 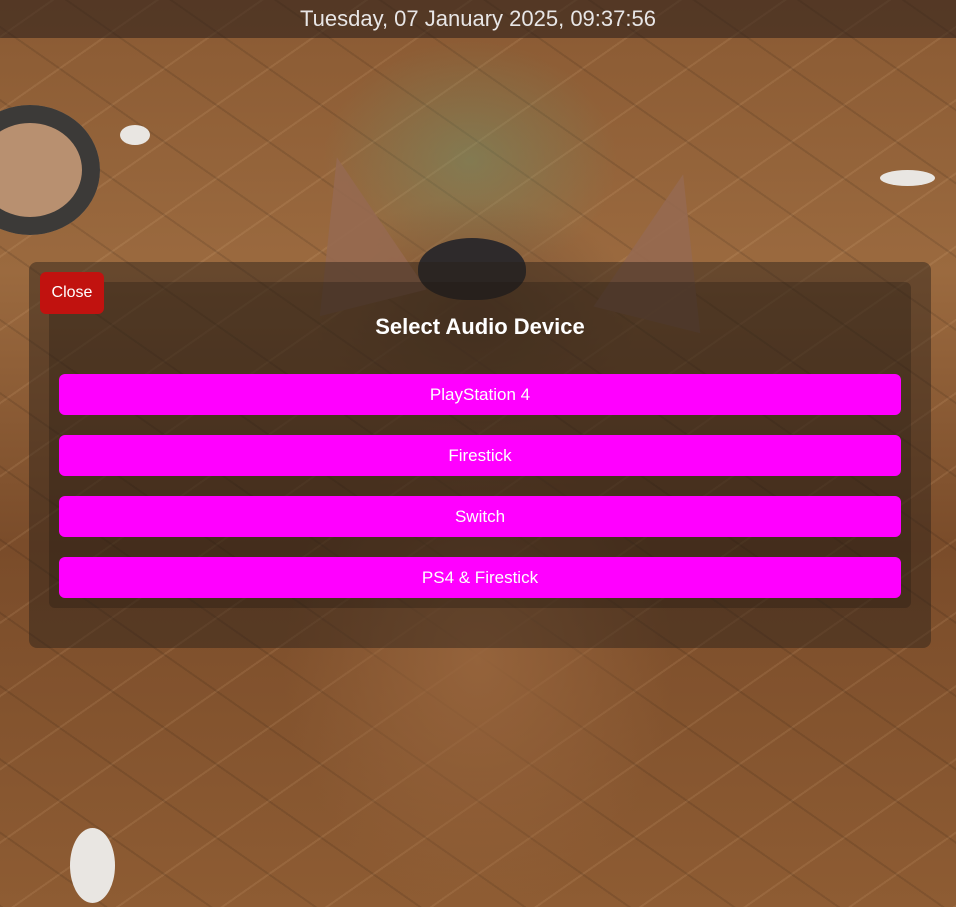 I want to click on date-time-text: Tuesday, 07 January 2025, 09:37:56, so click(x=478, y=18).